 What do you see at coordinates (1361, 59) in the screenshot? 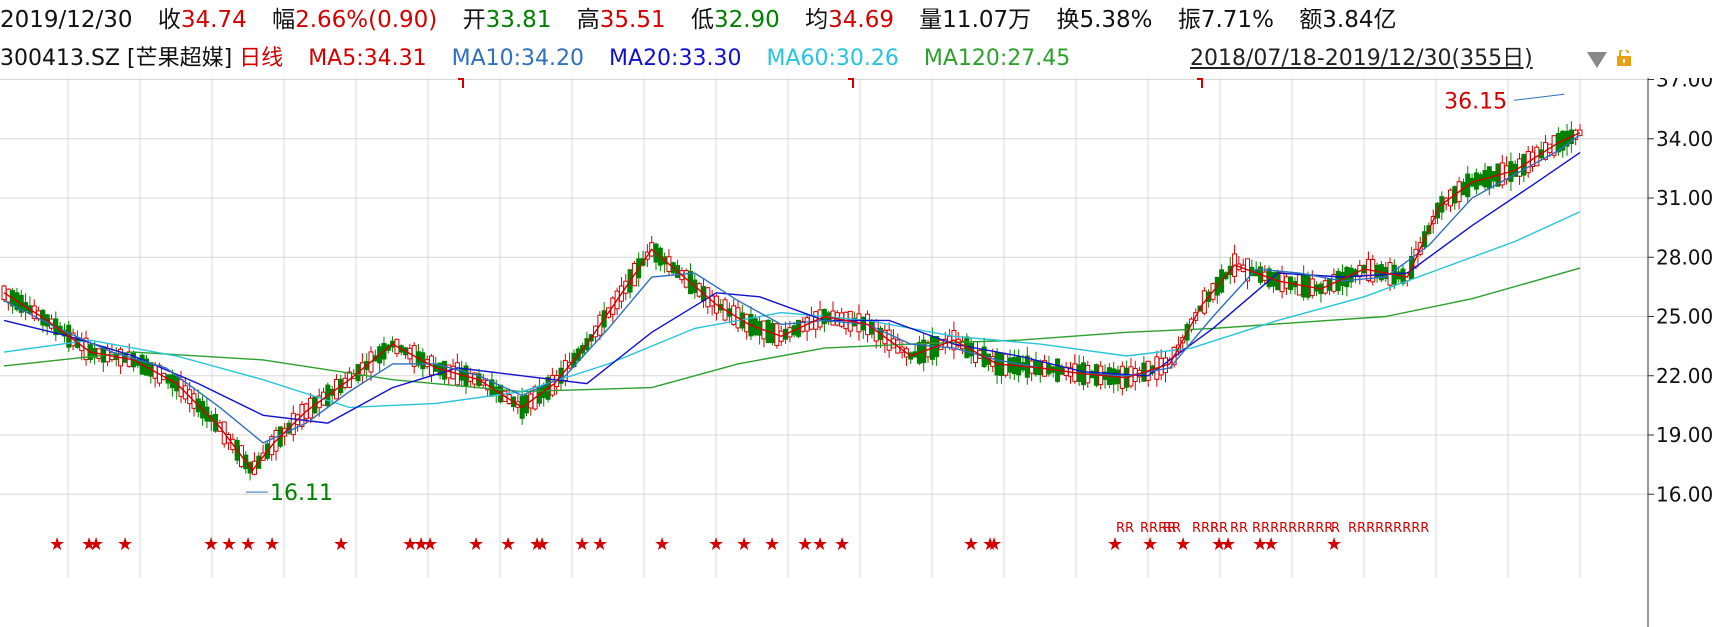
I see `date-range: 2018/07/18-2019/12/30(355日)` at bounding box center [1361, 59].